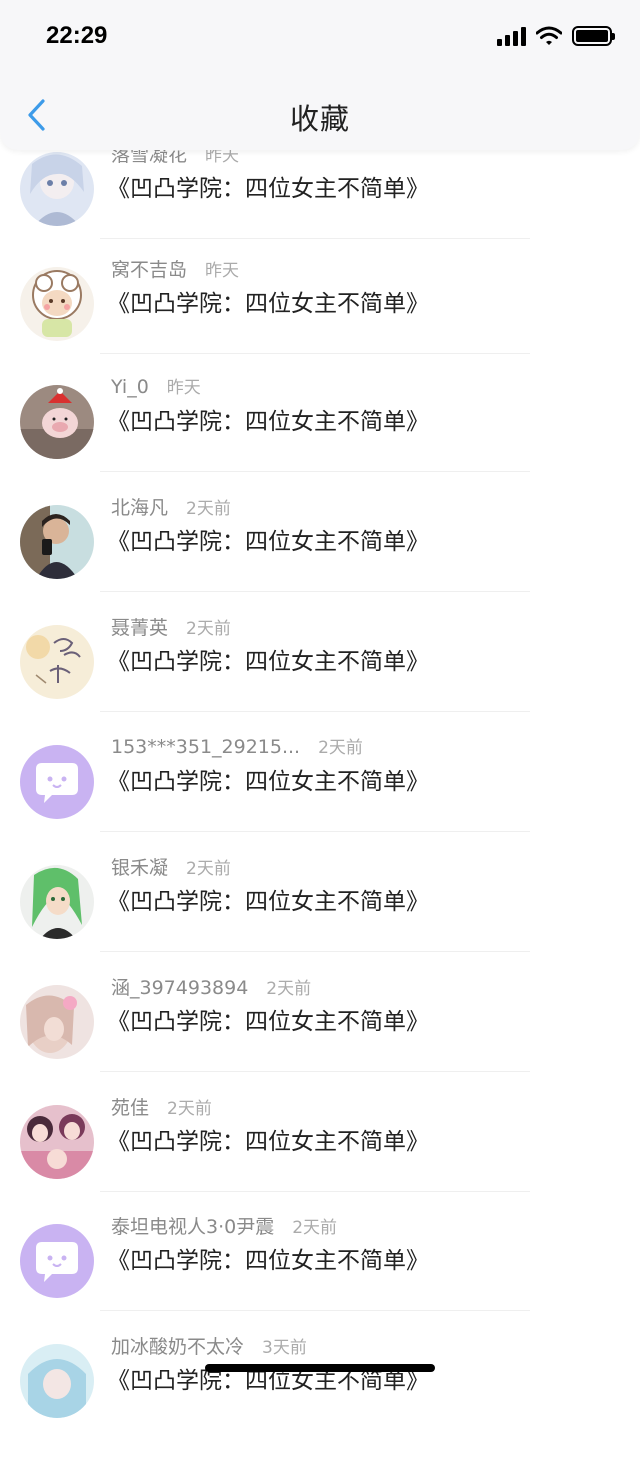  Describe the element at coordinates (549, 35) in the screenshot. I see `wifi-icon` at that location.